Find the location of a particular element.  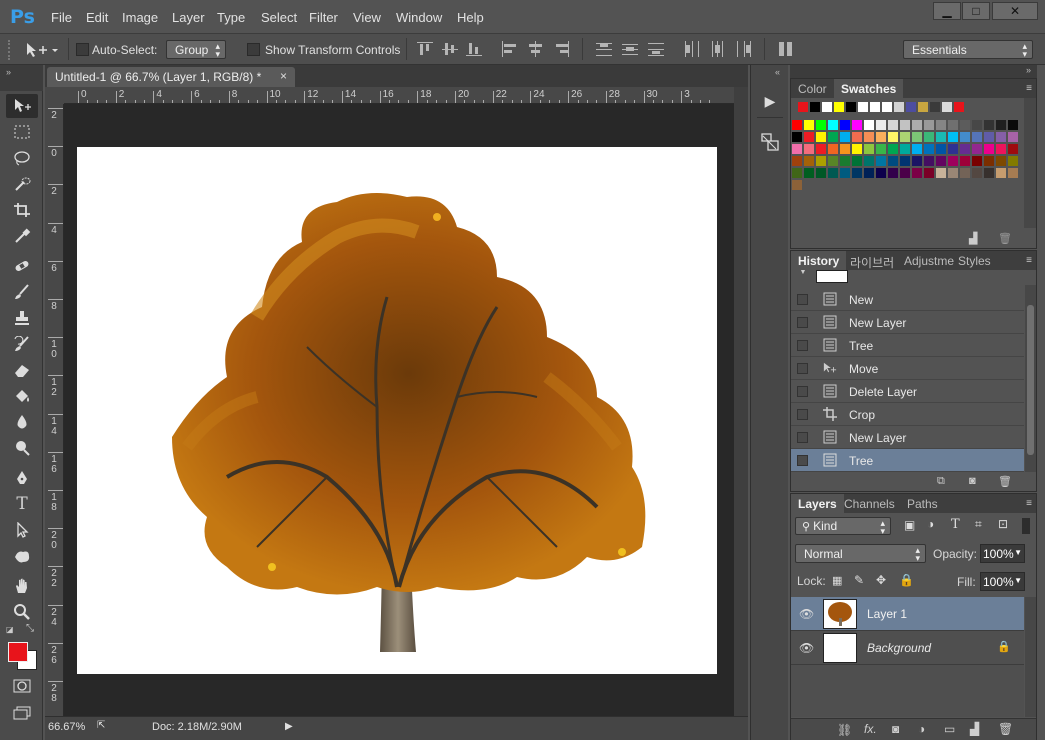

menu-file: File is located at coordinates (61, 17).